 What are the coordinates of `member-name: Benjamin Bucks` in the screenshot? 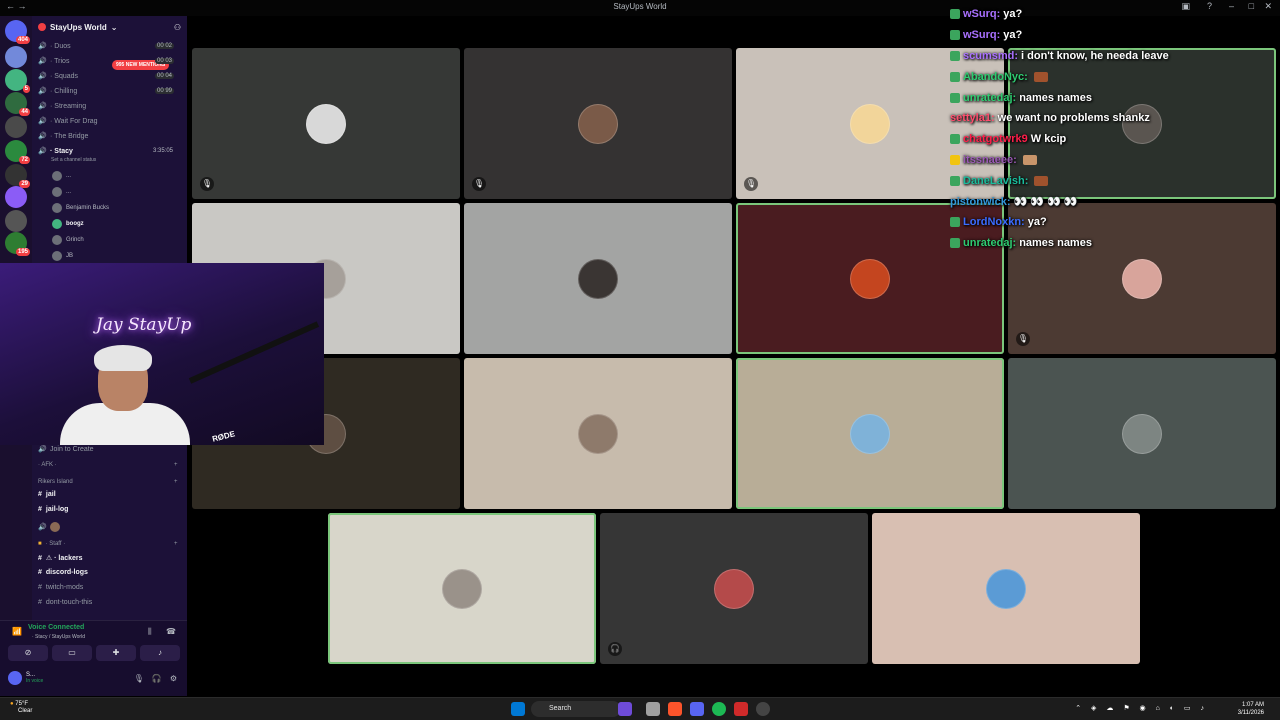 It's located at (88, 208).